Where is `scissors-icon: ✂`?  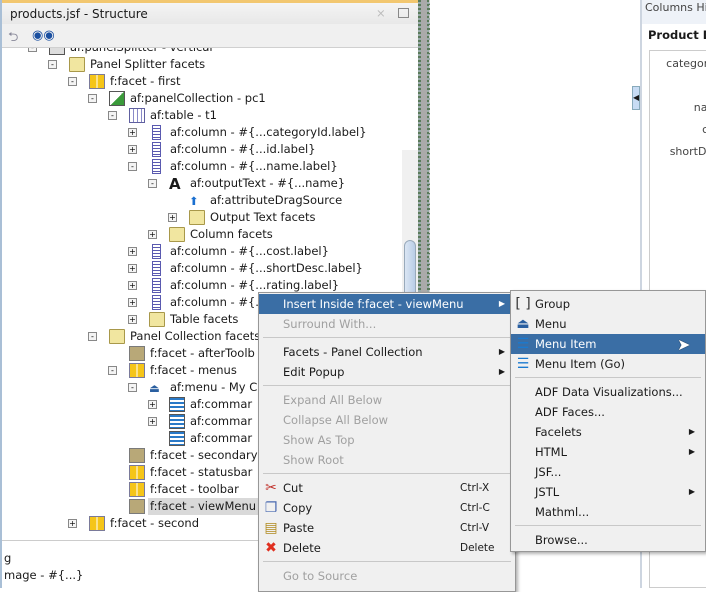 scissors-icon: ✂ is located at coordinates (271, 488).